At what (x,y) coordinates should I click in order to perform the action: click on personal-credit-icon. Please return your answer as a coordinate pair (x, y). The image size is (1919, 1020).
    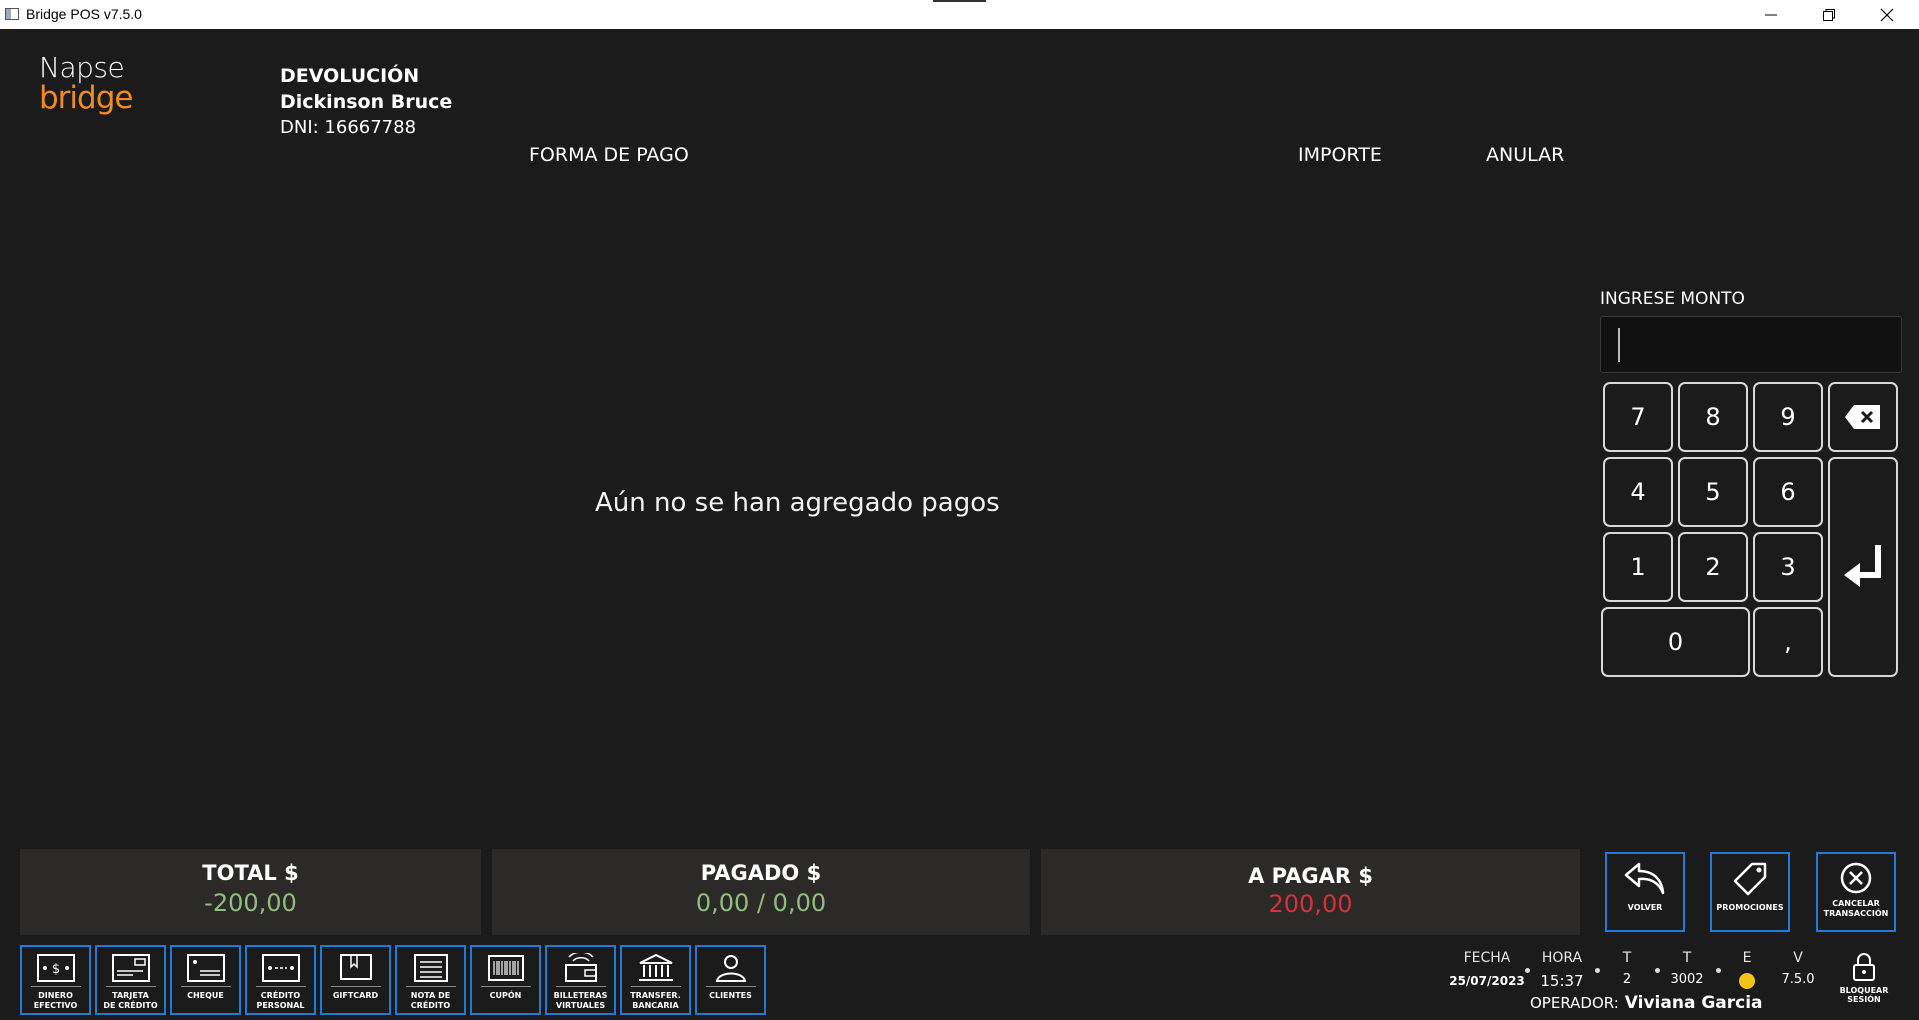
    Looking at the image, I should click on (280, 968).